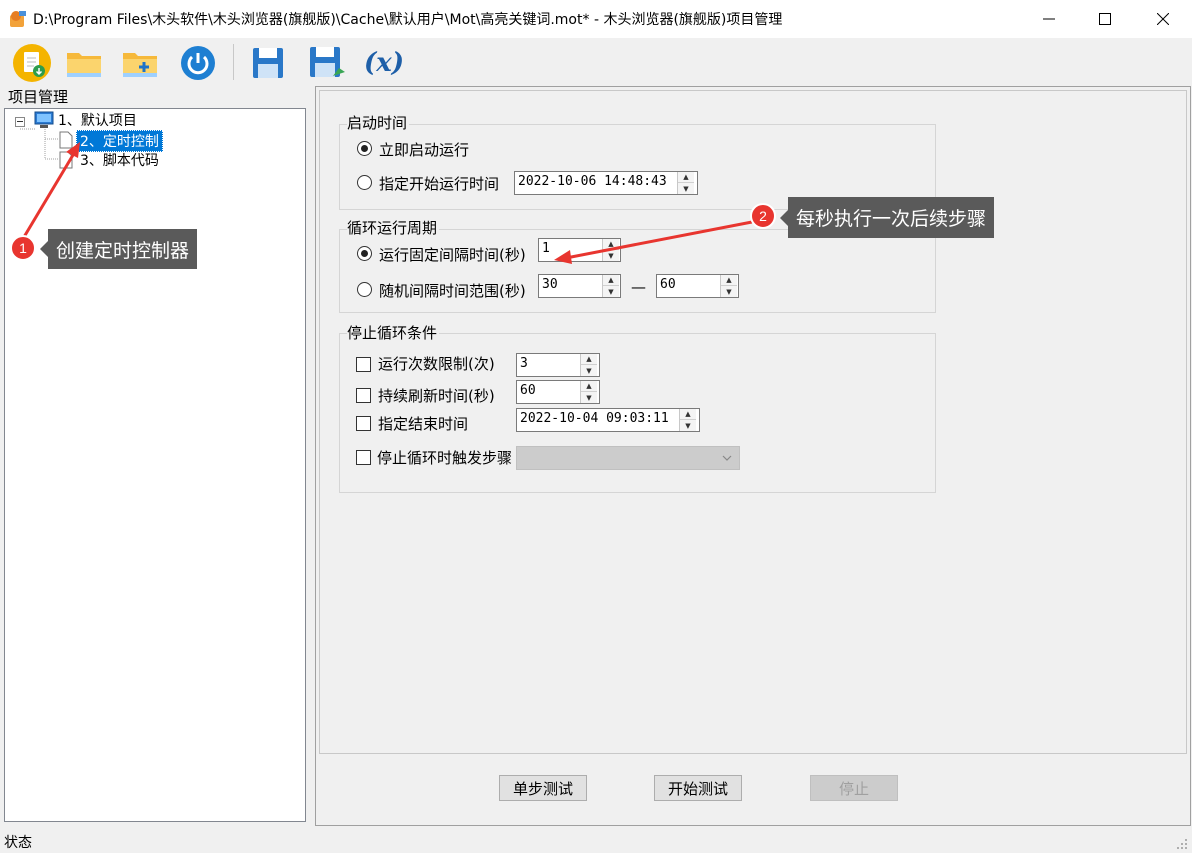 This screenshot has width=1192, height=853. I want to click on open-folder-icon, so click(84, 65).